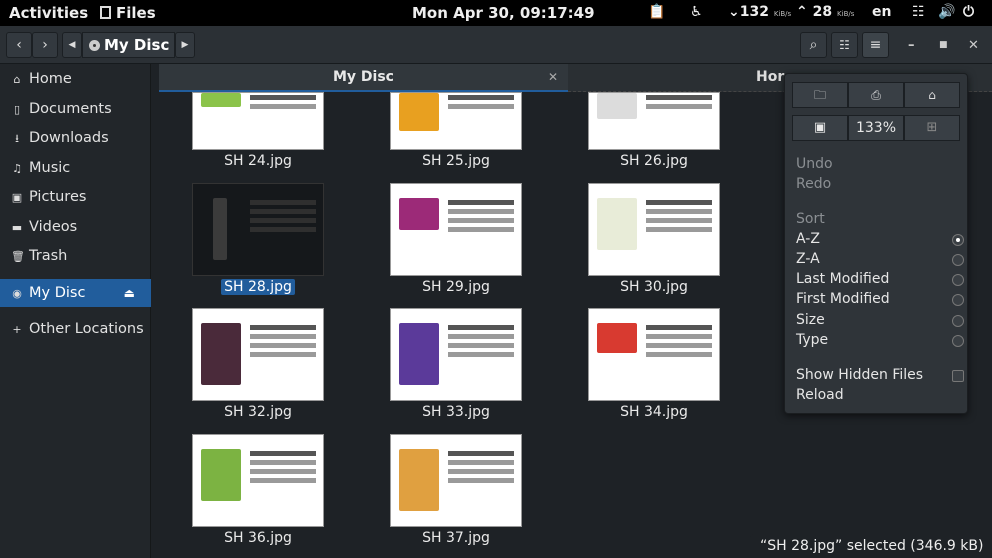  Describe the element at coordinates (958, 240) in the screenshot. I see `radio-selected` at that location.